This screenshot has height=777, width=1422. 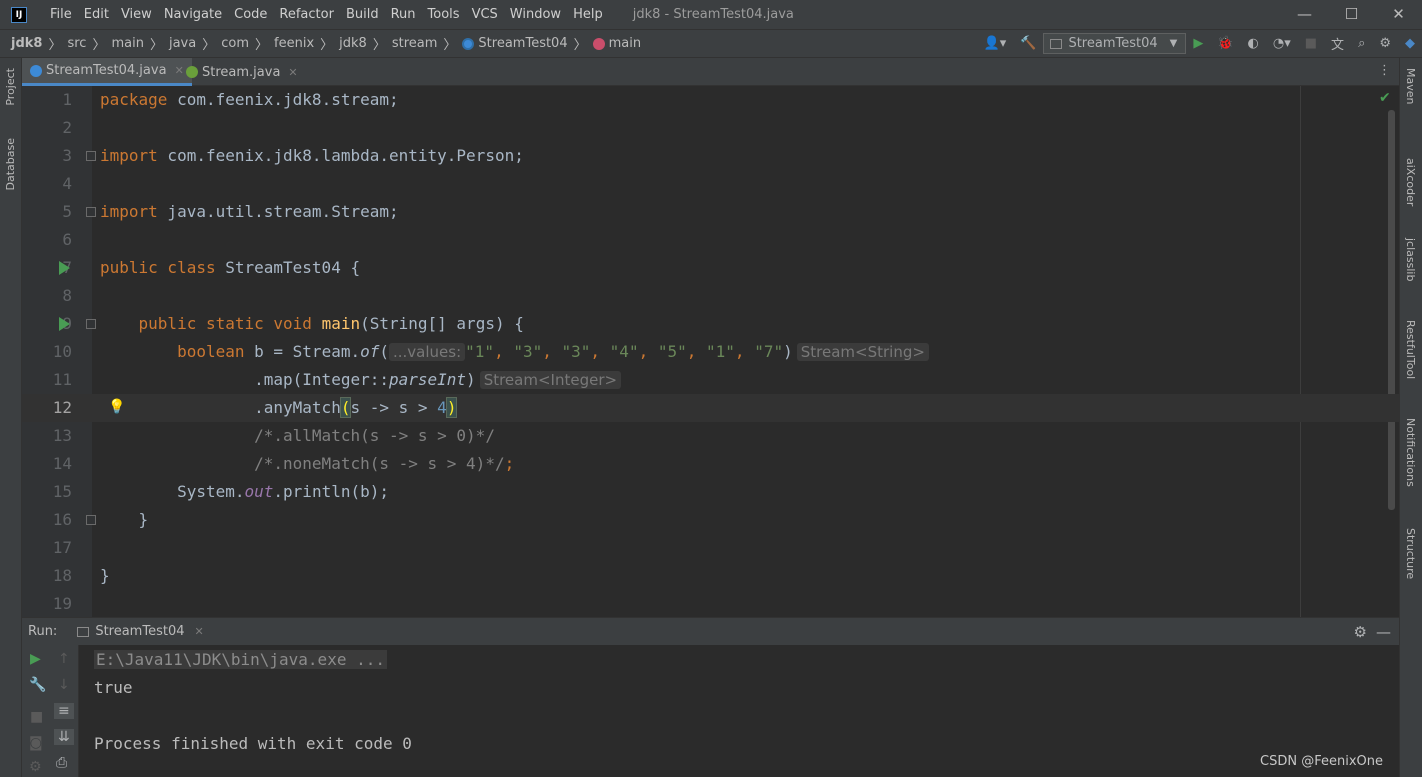 What do you see at coordinates (50, 711) in the screenshot?
I see `run-toolbar: ▶ ↑ 🔧 ↓ ■ ≡ ◙ ⇊ ⚙ ⎙` at bounding box center [50, 711].